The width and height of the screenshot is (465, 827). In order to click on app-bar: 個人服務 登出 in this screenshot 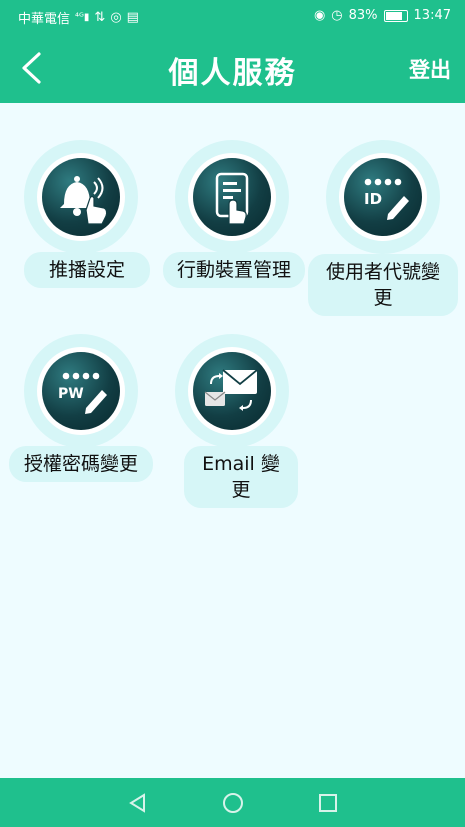, I will do `click(232, 68)`.